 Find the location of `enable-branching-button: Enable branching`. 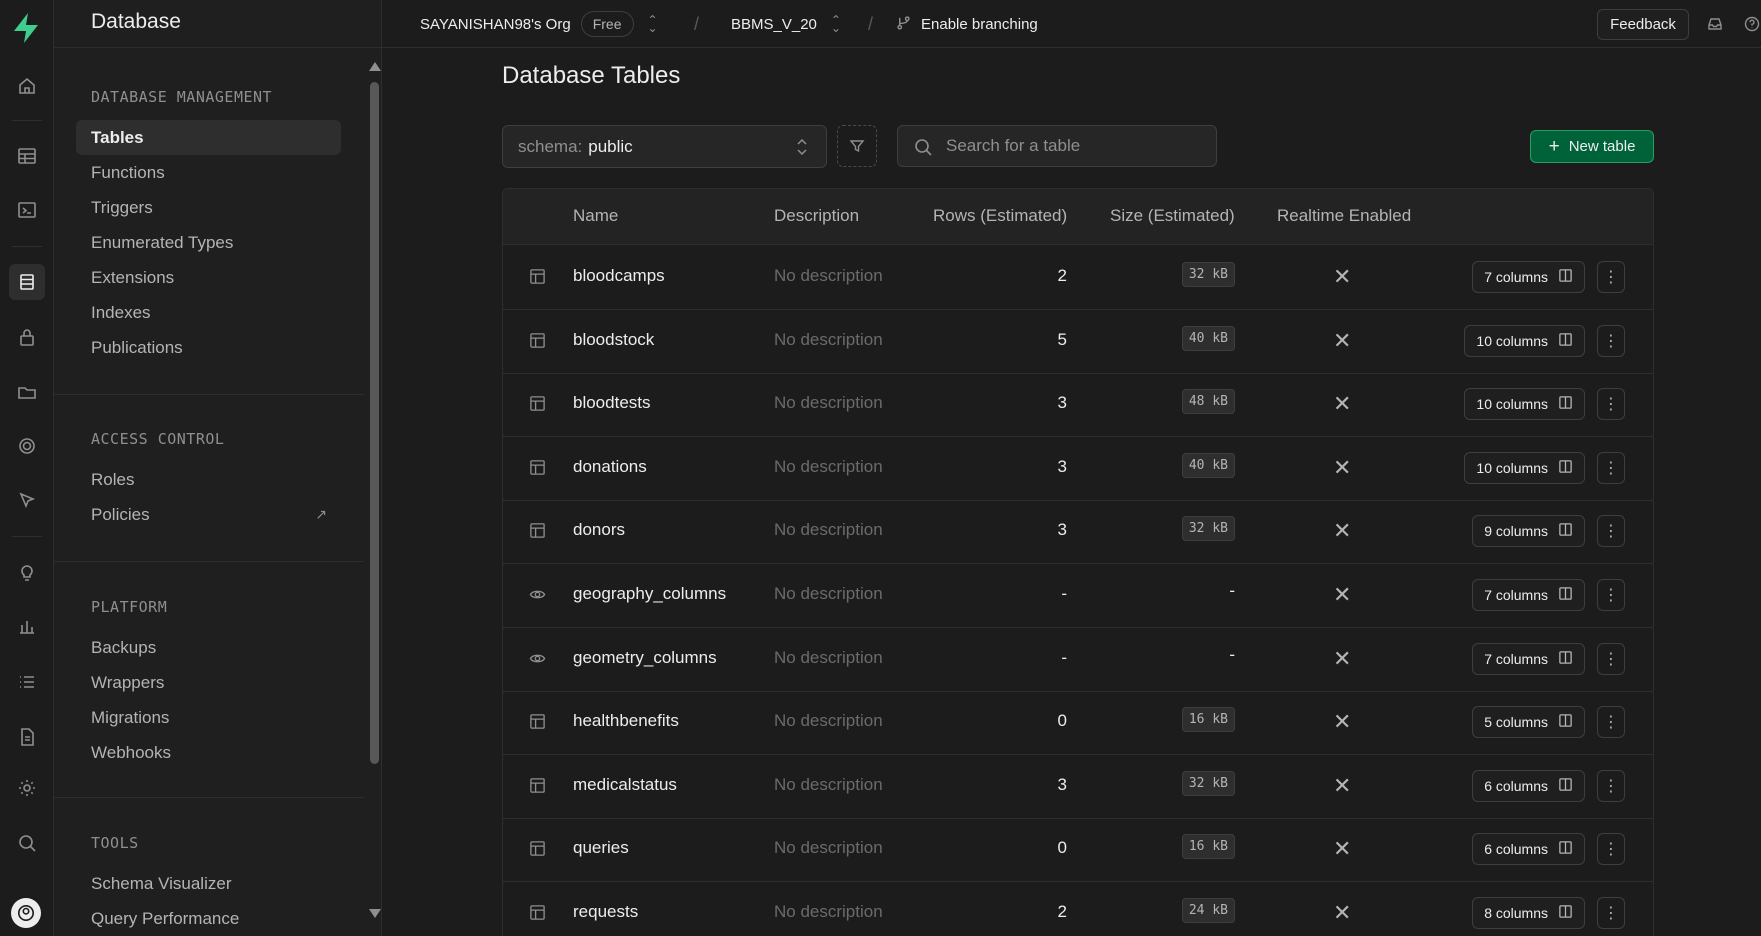

enable-branching-button: Enable branching is located at coordinates (967, 24).